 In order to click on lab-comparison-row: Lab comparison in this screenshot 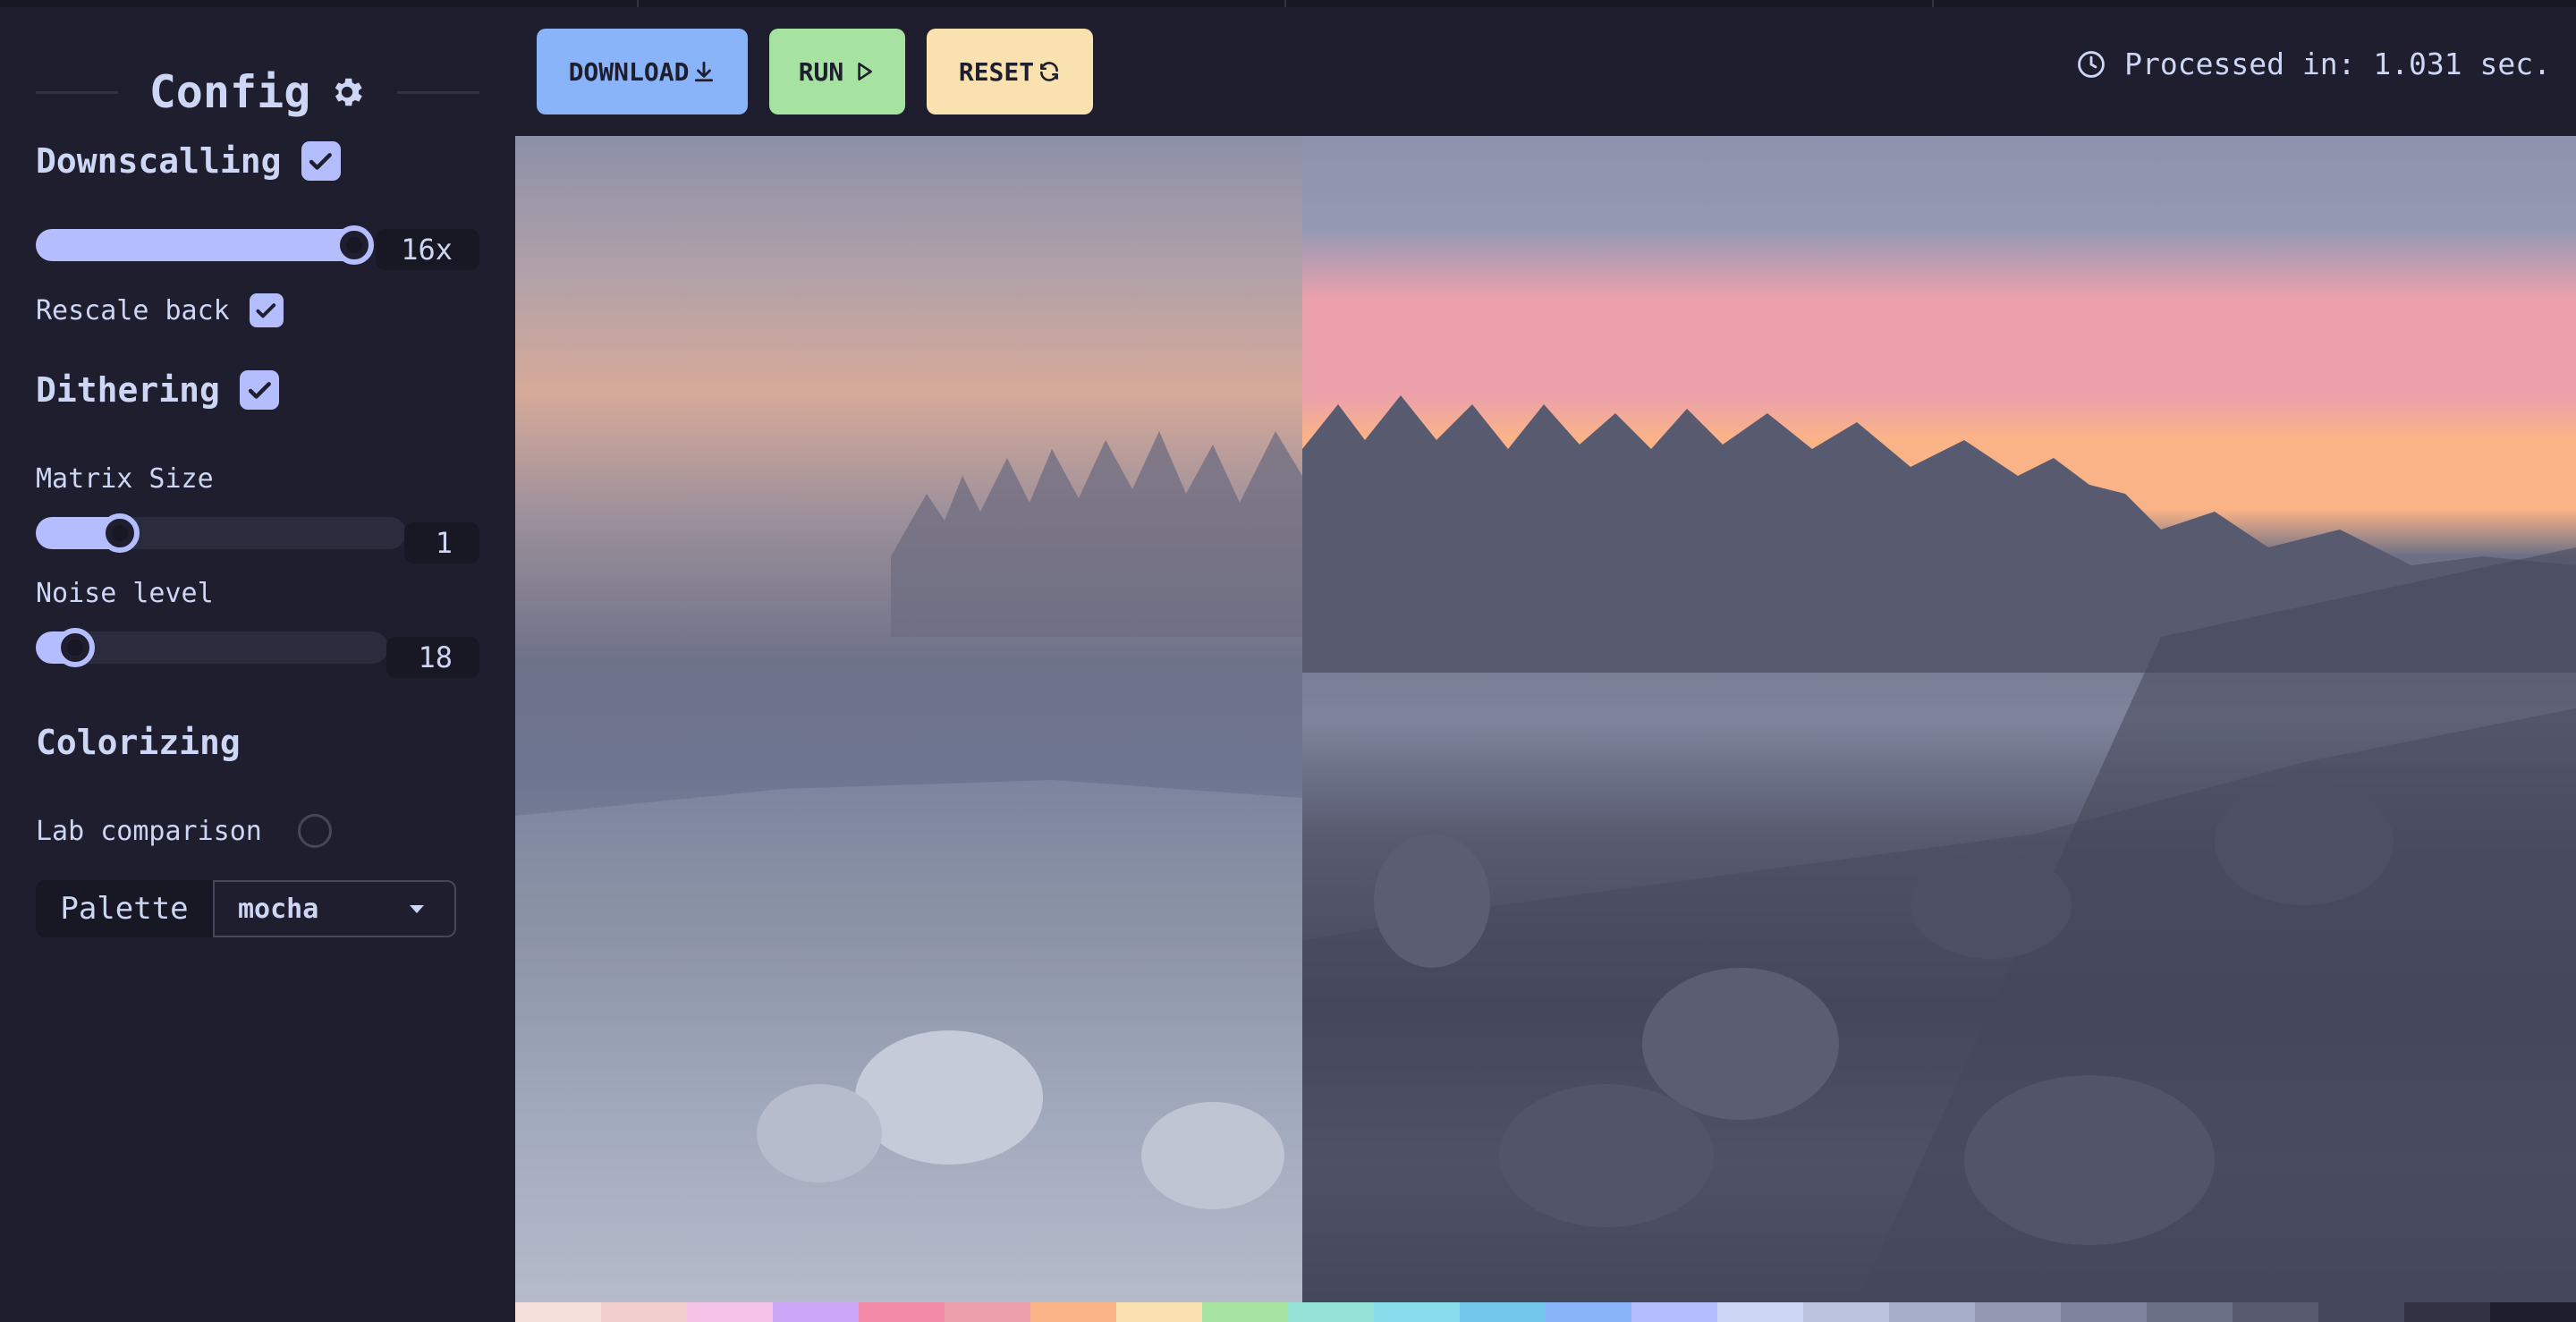, I will do `click(184, 831)`.